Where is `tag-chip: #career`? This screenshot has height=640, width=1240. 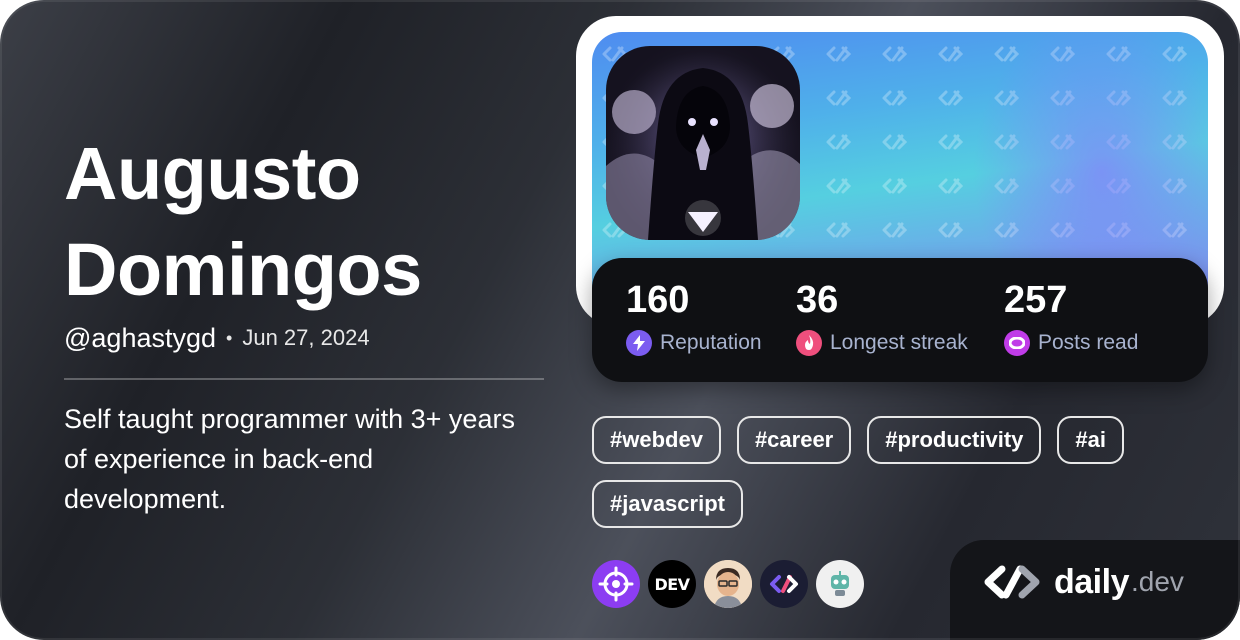
tag-chip: #career is located at coordinates (794, 440).